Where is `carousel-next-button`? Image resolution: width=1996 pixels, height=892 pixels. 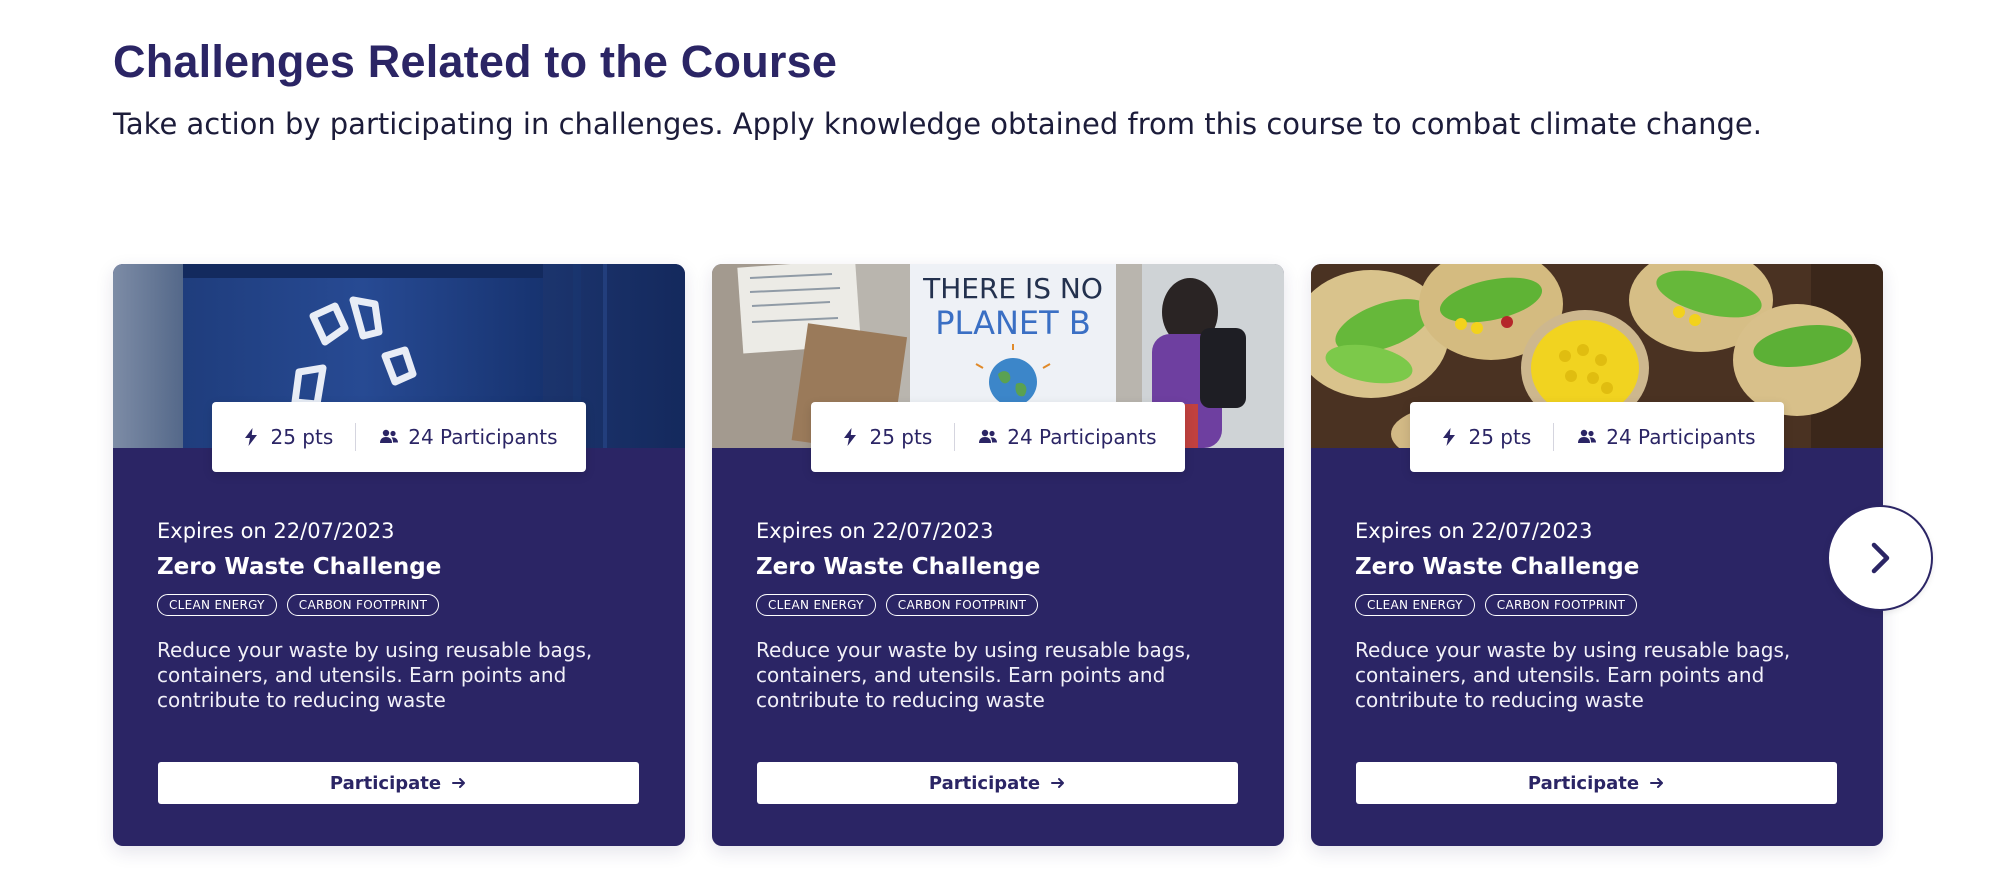 carousel-next-button is located at coordinates (1880, 558).